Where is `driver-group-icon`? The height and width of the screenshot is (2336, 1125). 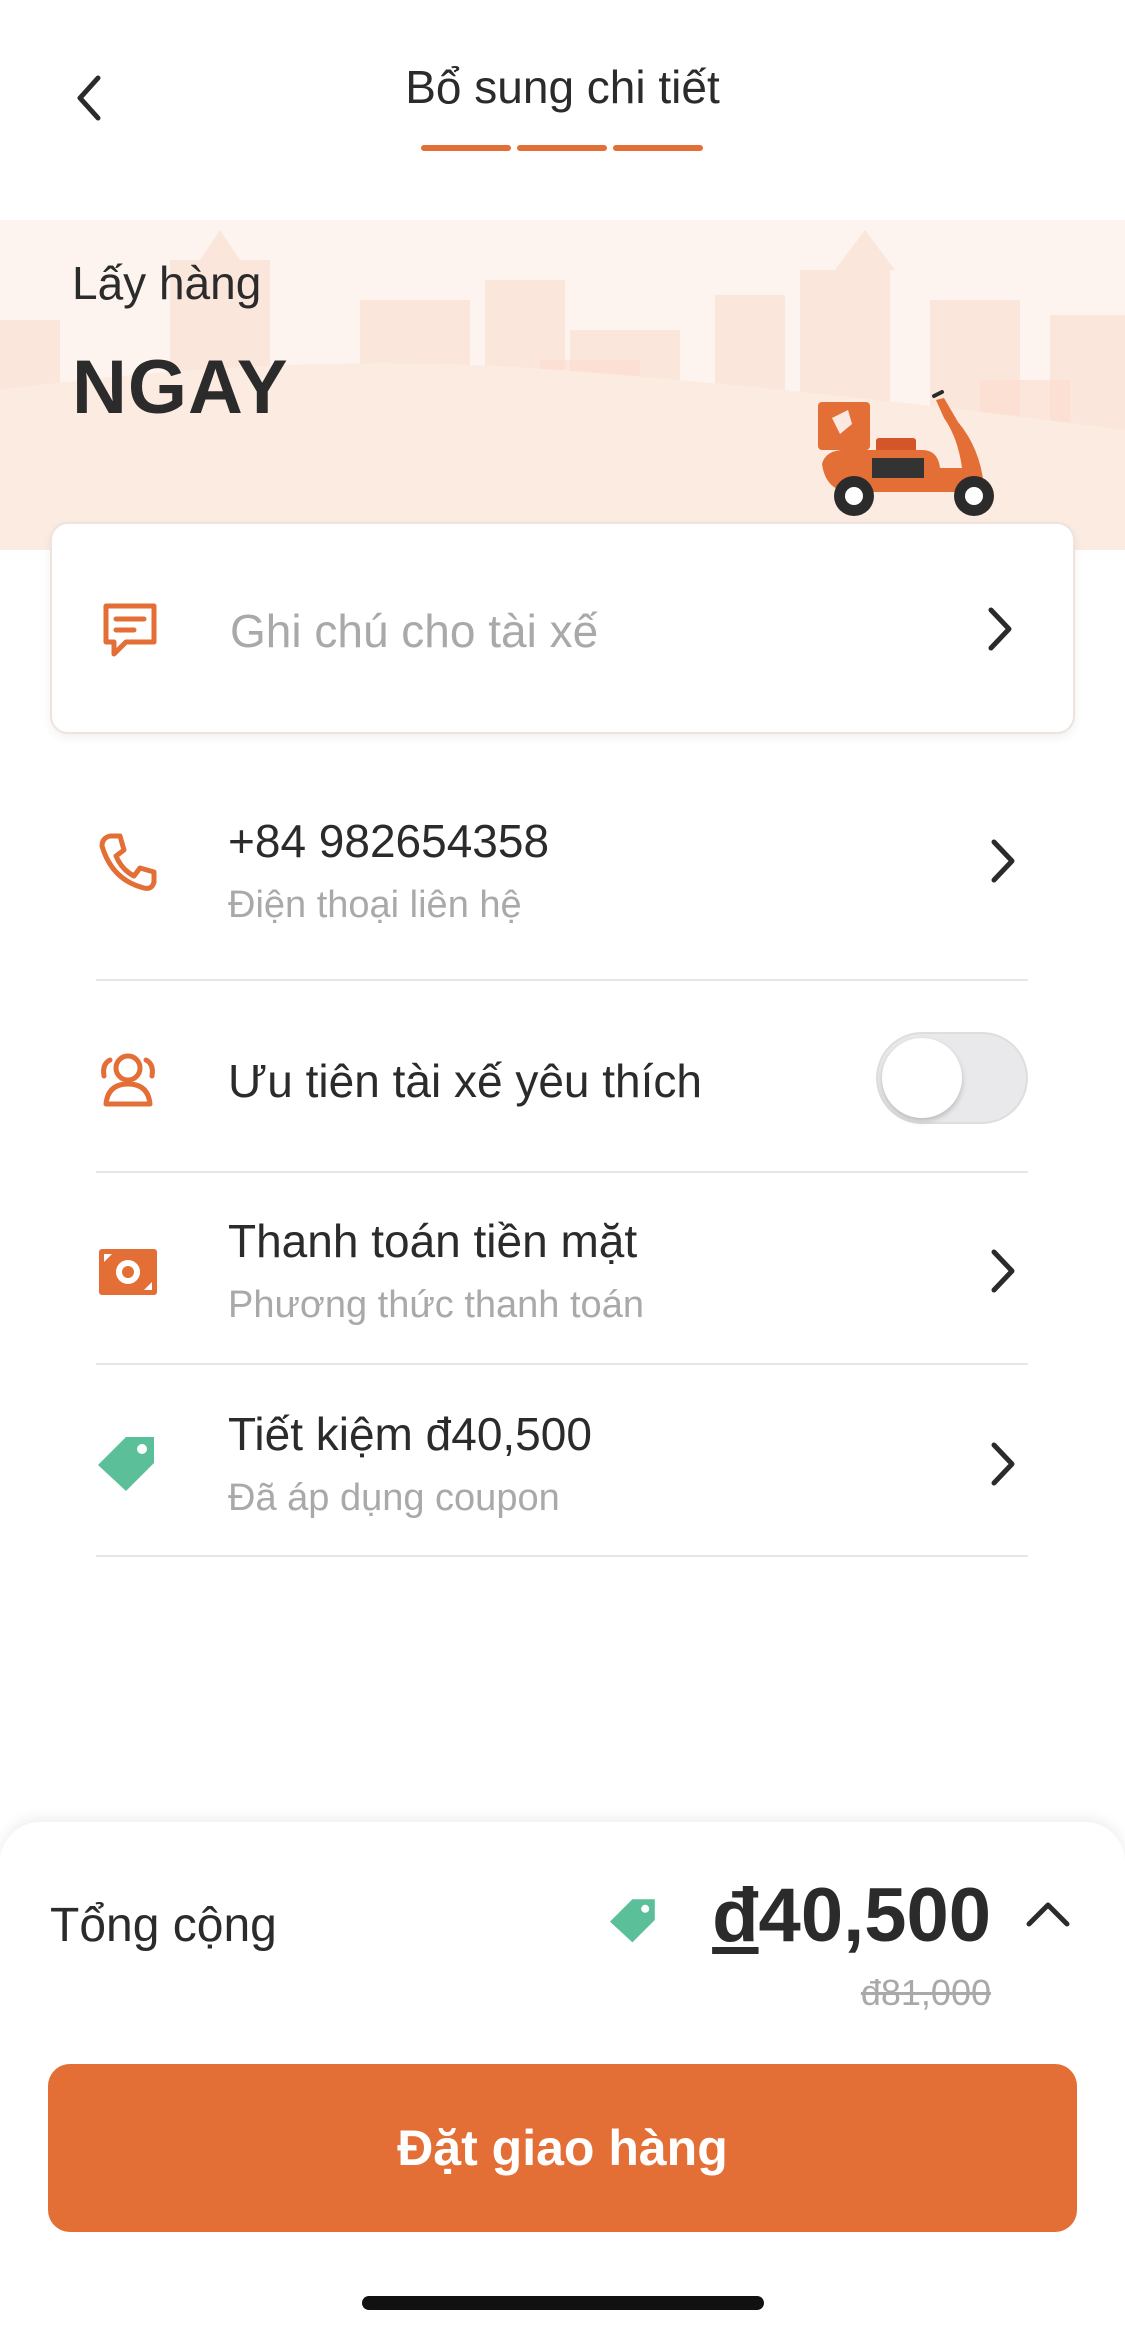
driver-group-icon is located at coordinates (128, 1080).